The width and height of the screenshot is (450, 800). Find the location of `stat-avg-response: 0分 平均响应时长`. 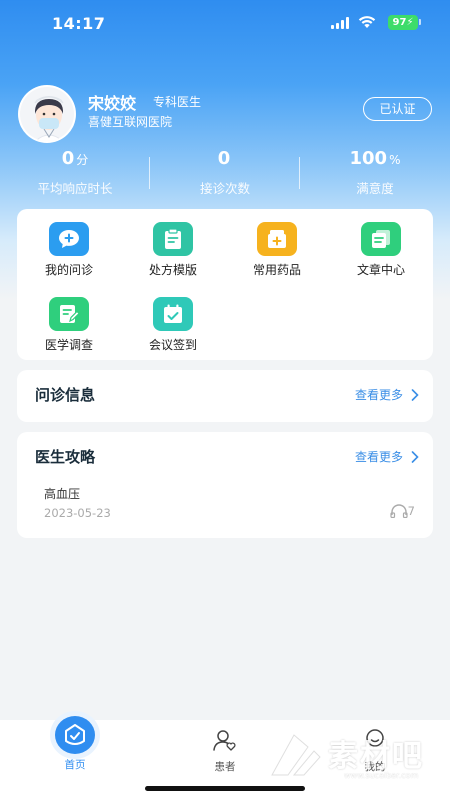

stat-avg-response: 0分 平均响应时长 is located at coordinates (75, 172).